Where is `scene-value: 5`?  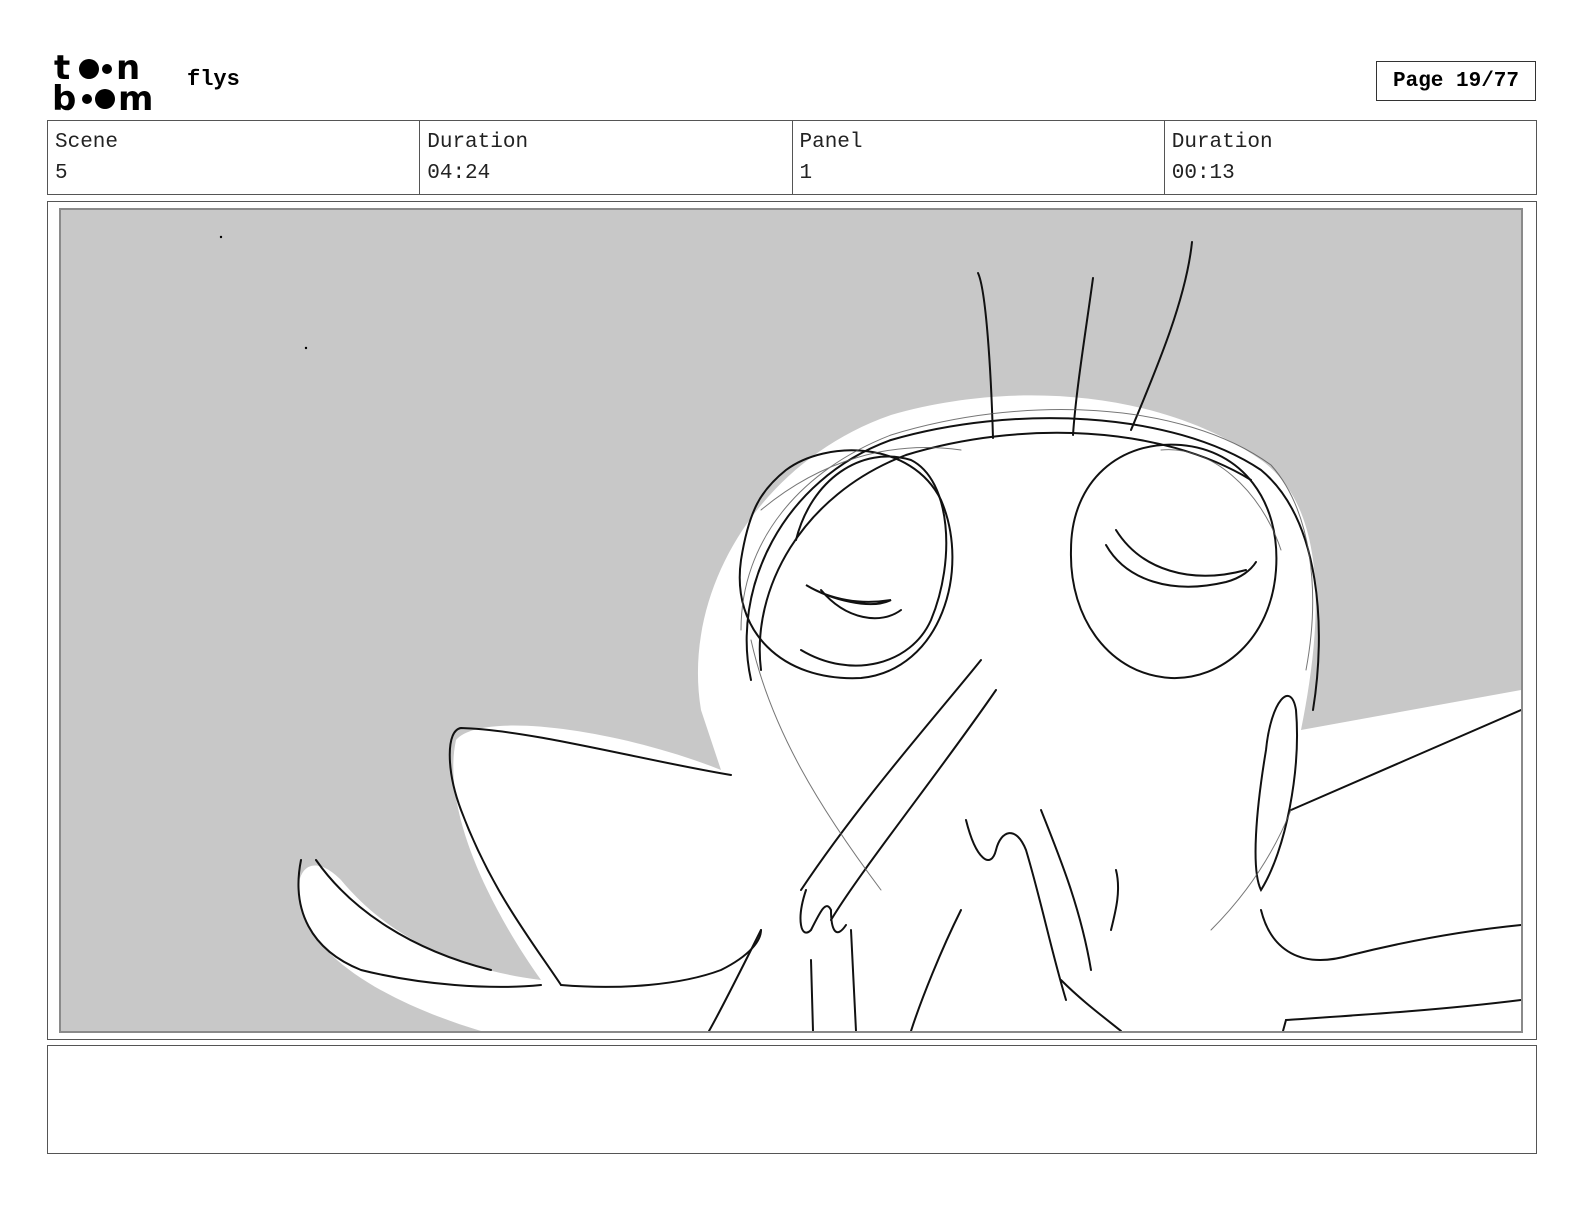
scene-value: 5 is located at coordinates (61, 173).